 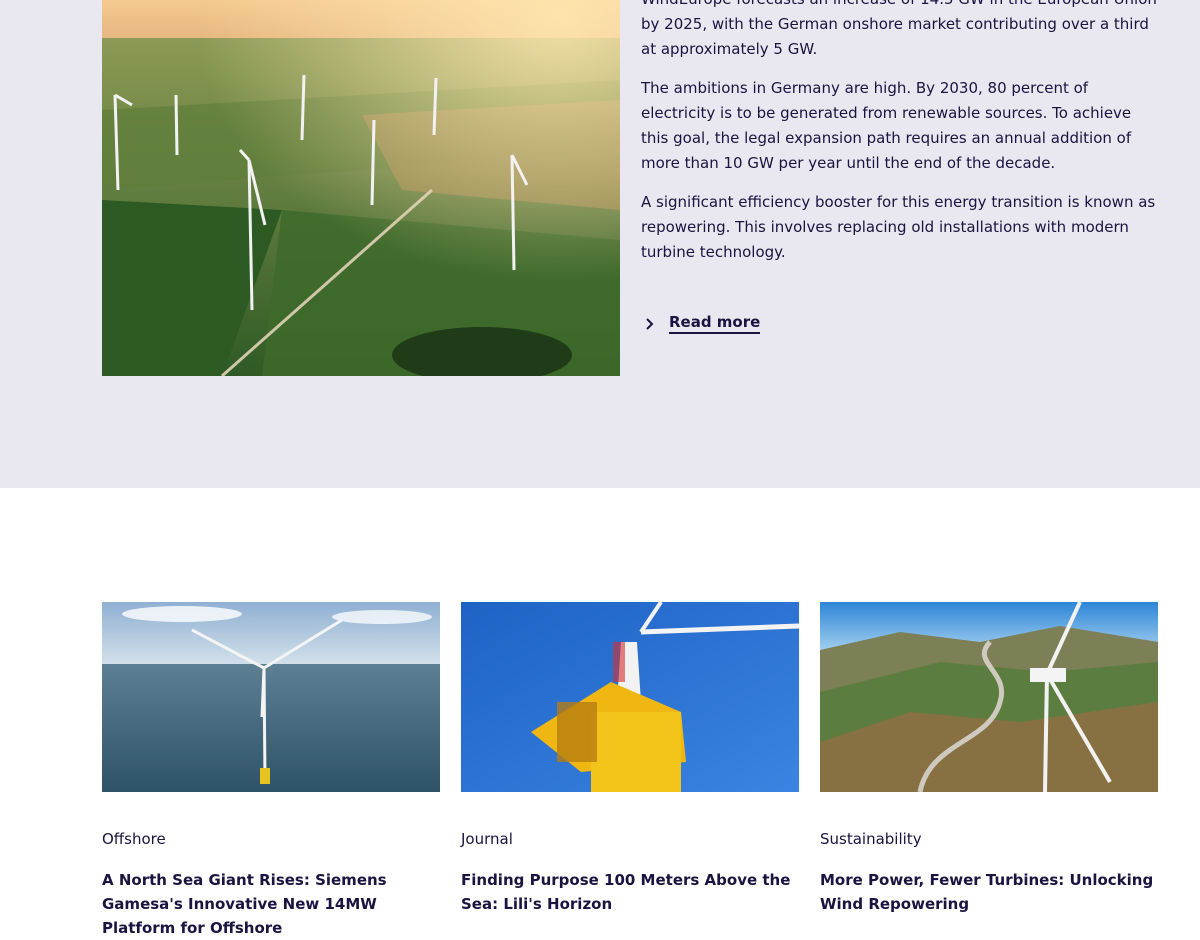 What do you see at coordinates (271, 697) in the screenshot?
I see `offshore-turbine-image` at bounding box center [271, 697].